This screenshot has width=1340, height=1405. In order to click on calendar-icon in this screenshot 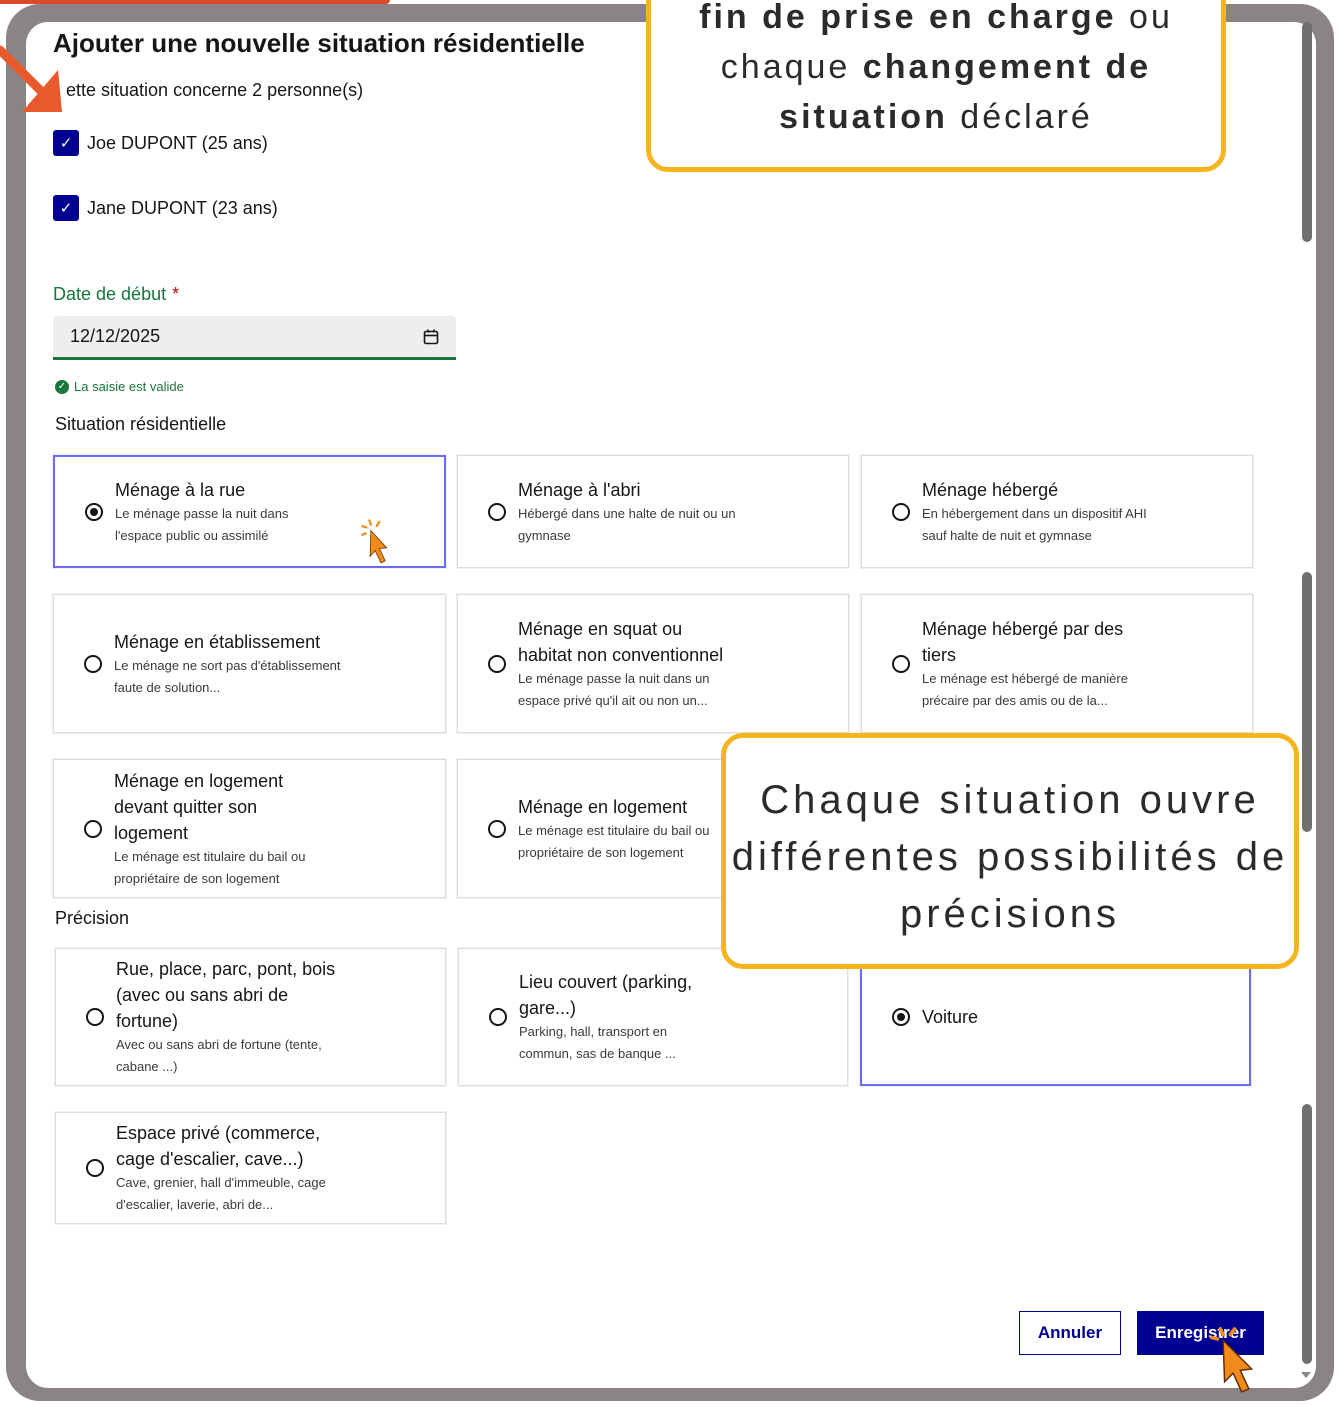, I will do `click(431, 337)`.